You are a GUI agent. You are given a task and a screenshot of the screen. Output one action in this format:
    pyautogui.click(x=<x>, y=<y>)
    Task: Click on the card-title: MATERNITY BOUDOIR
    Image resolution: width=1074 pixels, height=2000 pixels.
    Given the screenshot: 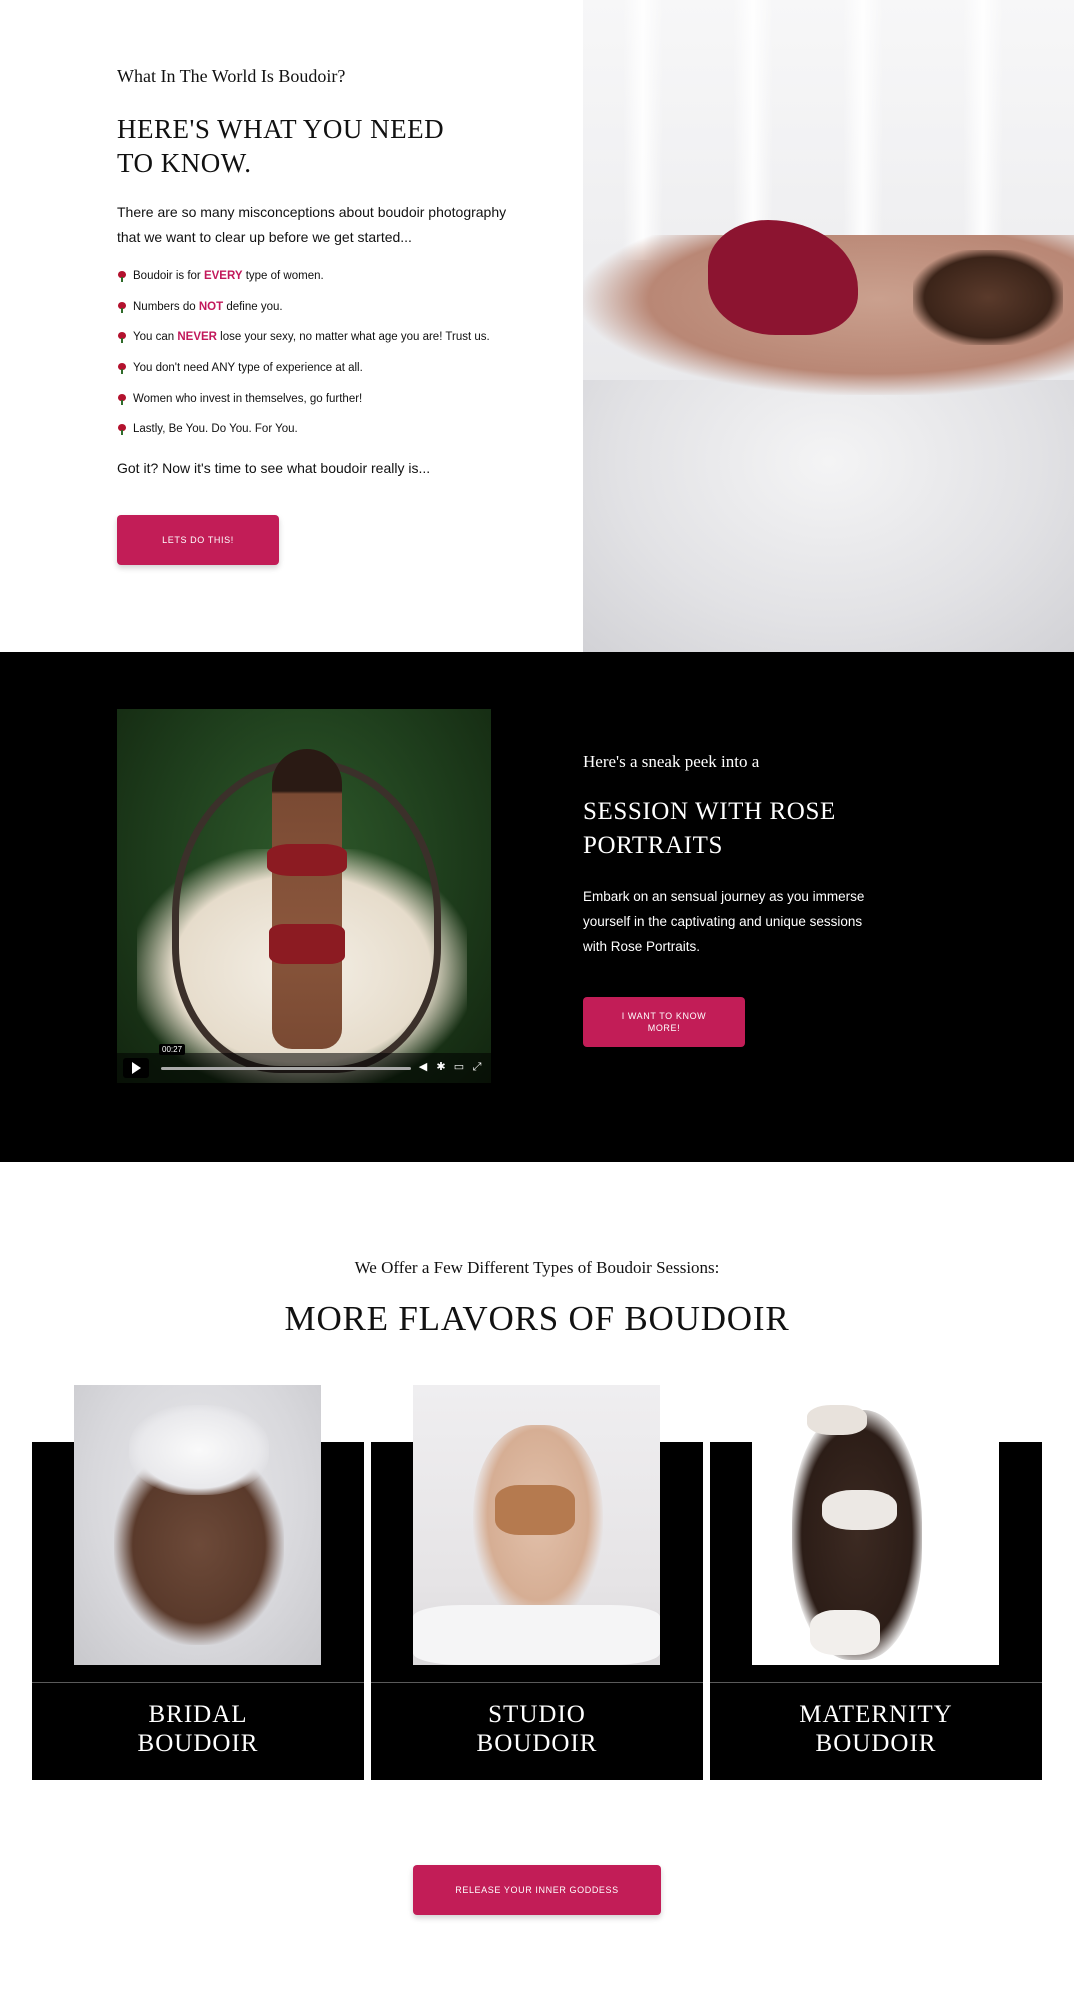 What is the action you would take?
    pyautogui.click(x=876, y=1729)
    